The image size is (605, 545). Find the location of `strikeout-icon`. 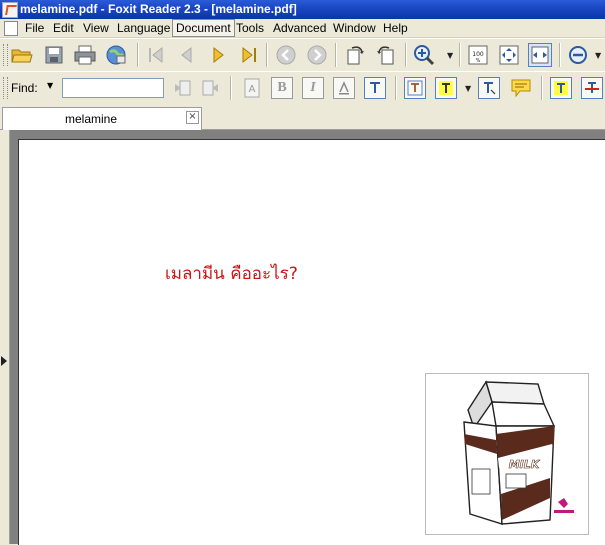

strikeout-icon is located at coordinates (592, 88).